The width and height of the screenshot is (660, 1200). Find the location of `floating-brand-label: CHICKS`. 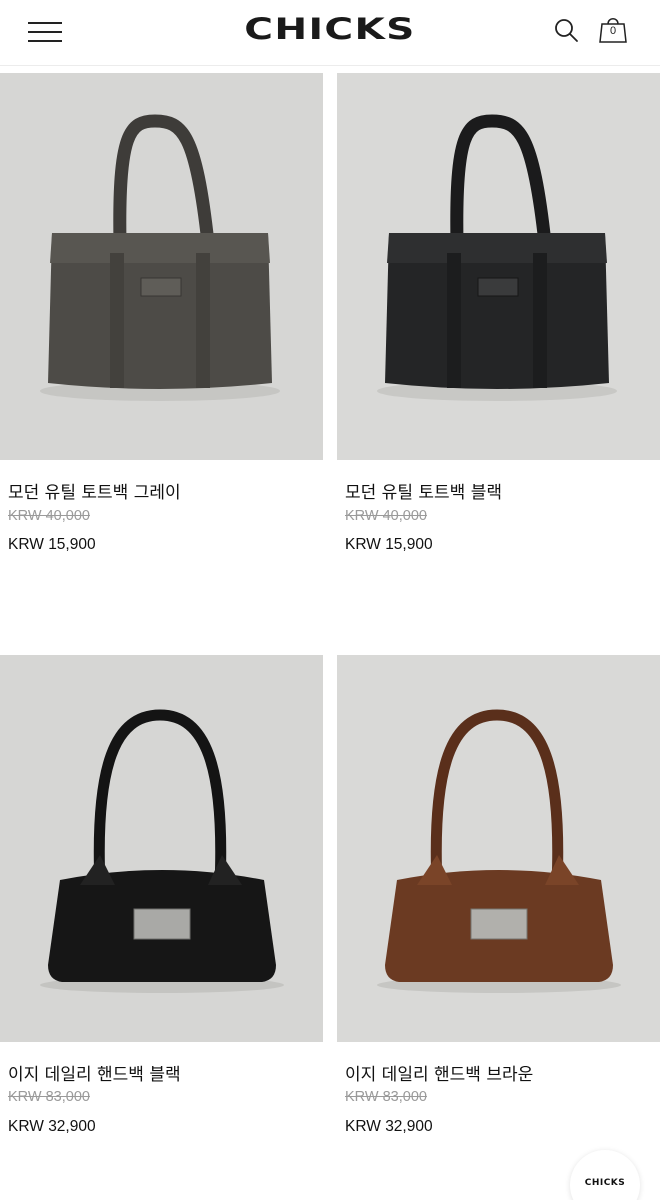

floating-brand-label: CHICKS is located at coordinates (605, 1183).